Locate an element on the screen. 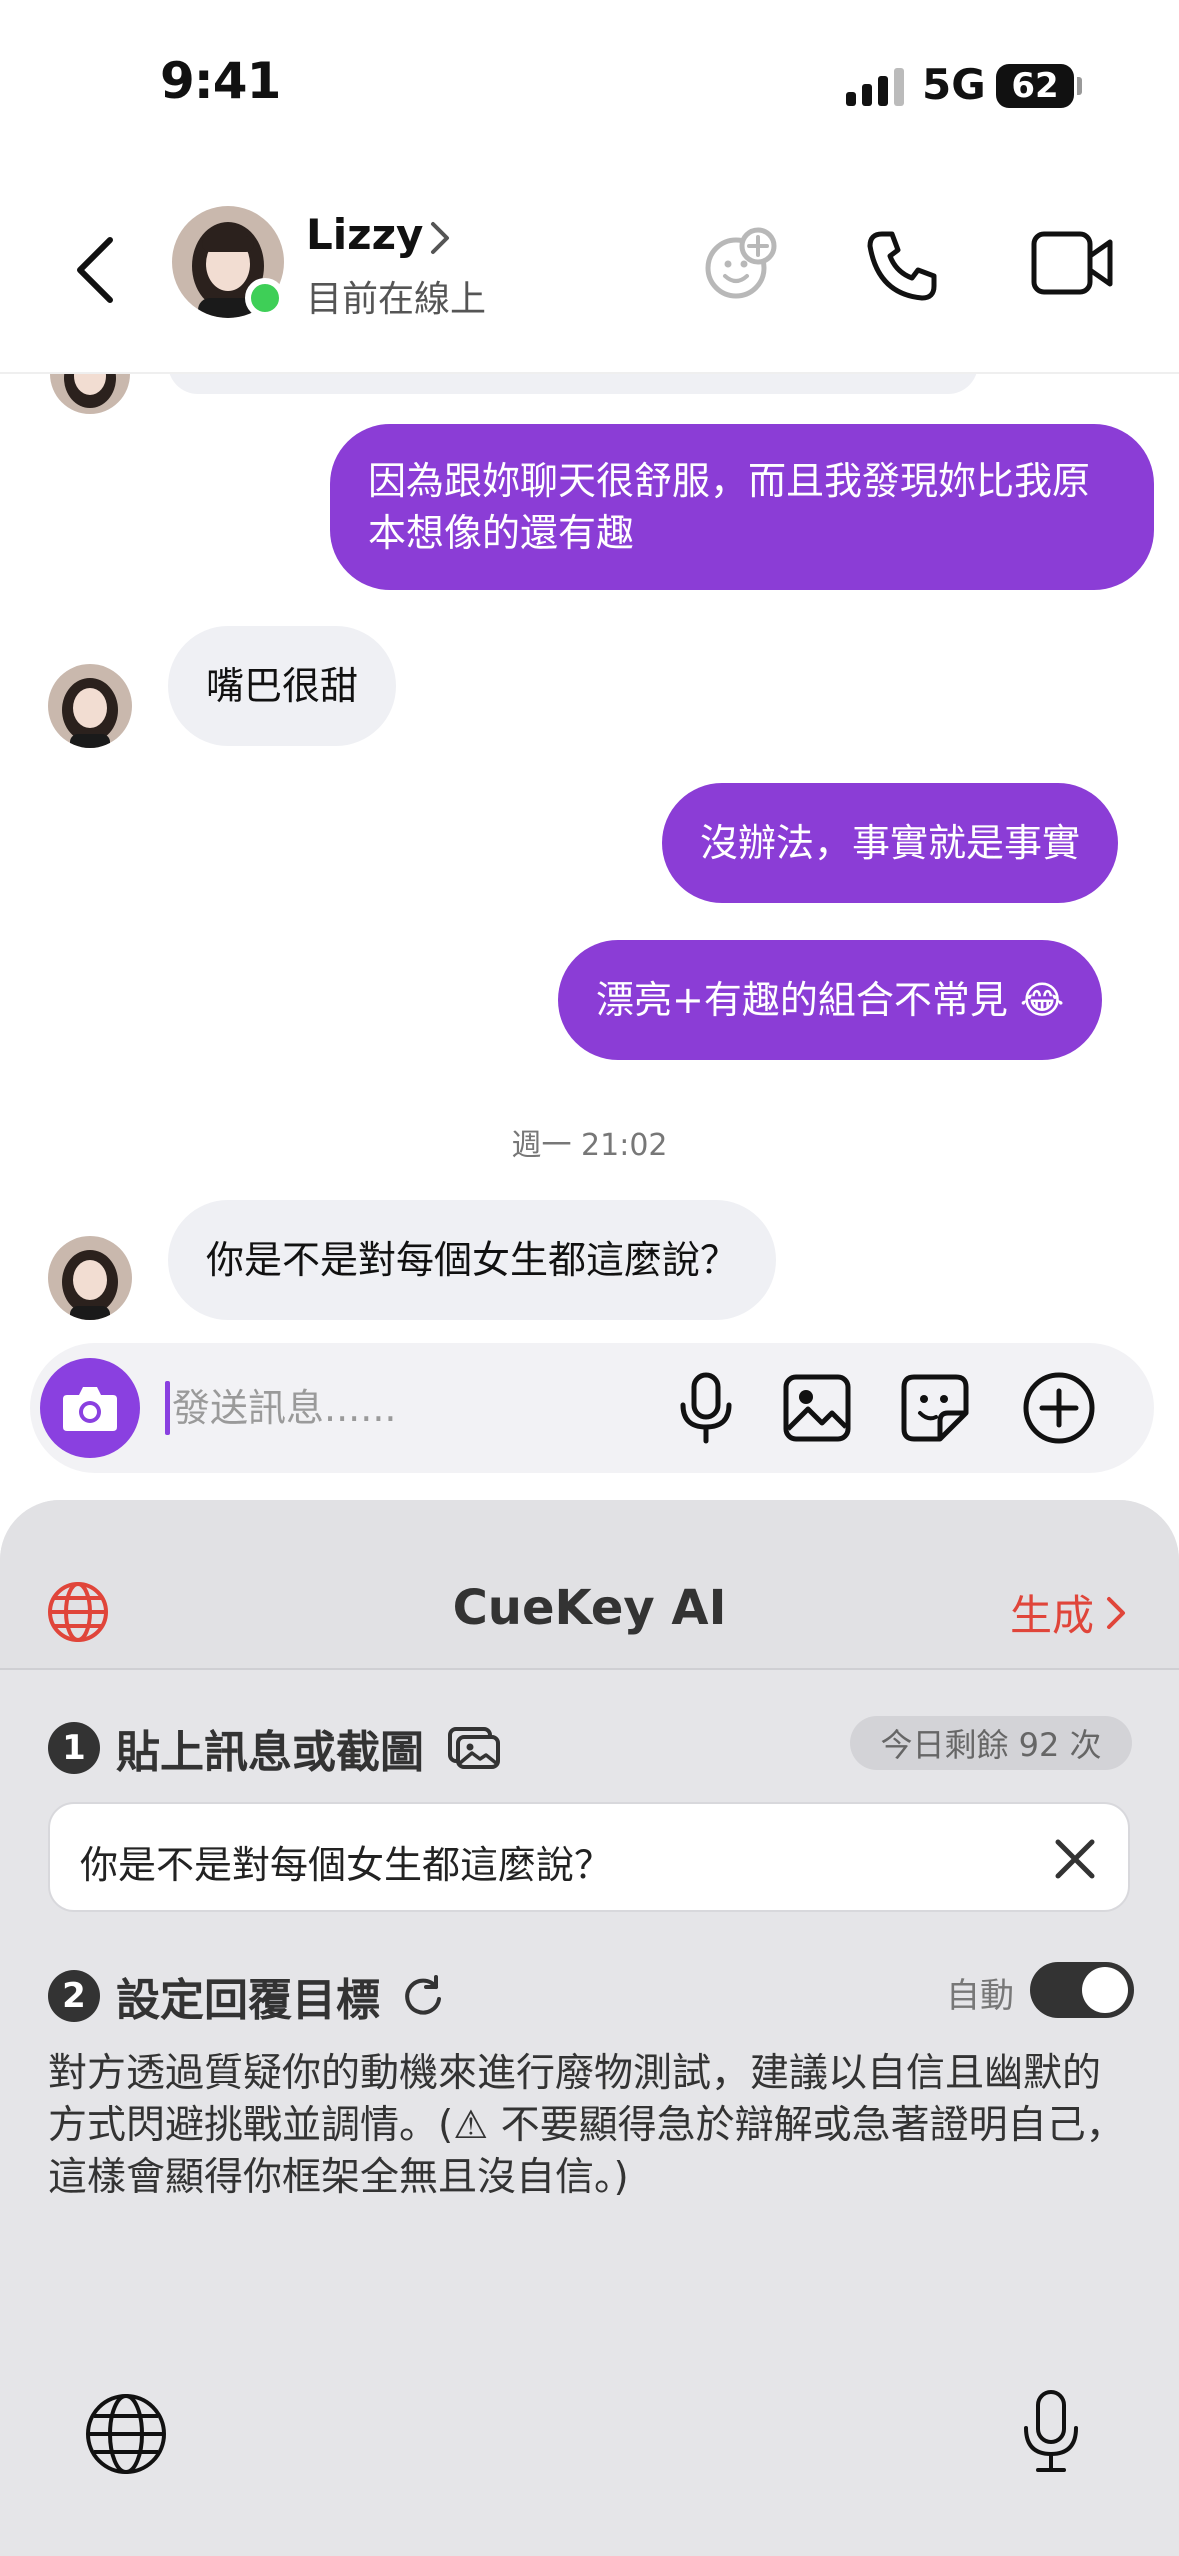 This screenshot has height=2556, width=1179. emoji-plus-icon is located at coordinates (740, 264).